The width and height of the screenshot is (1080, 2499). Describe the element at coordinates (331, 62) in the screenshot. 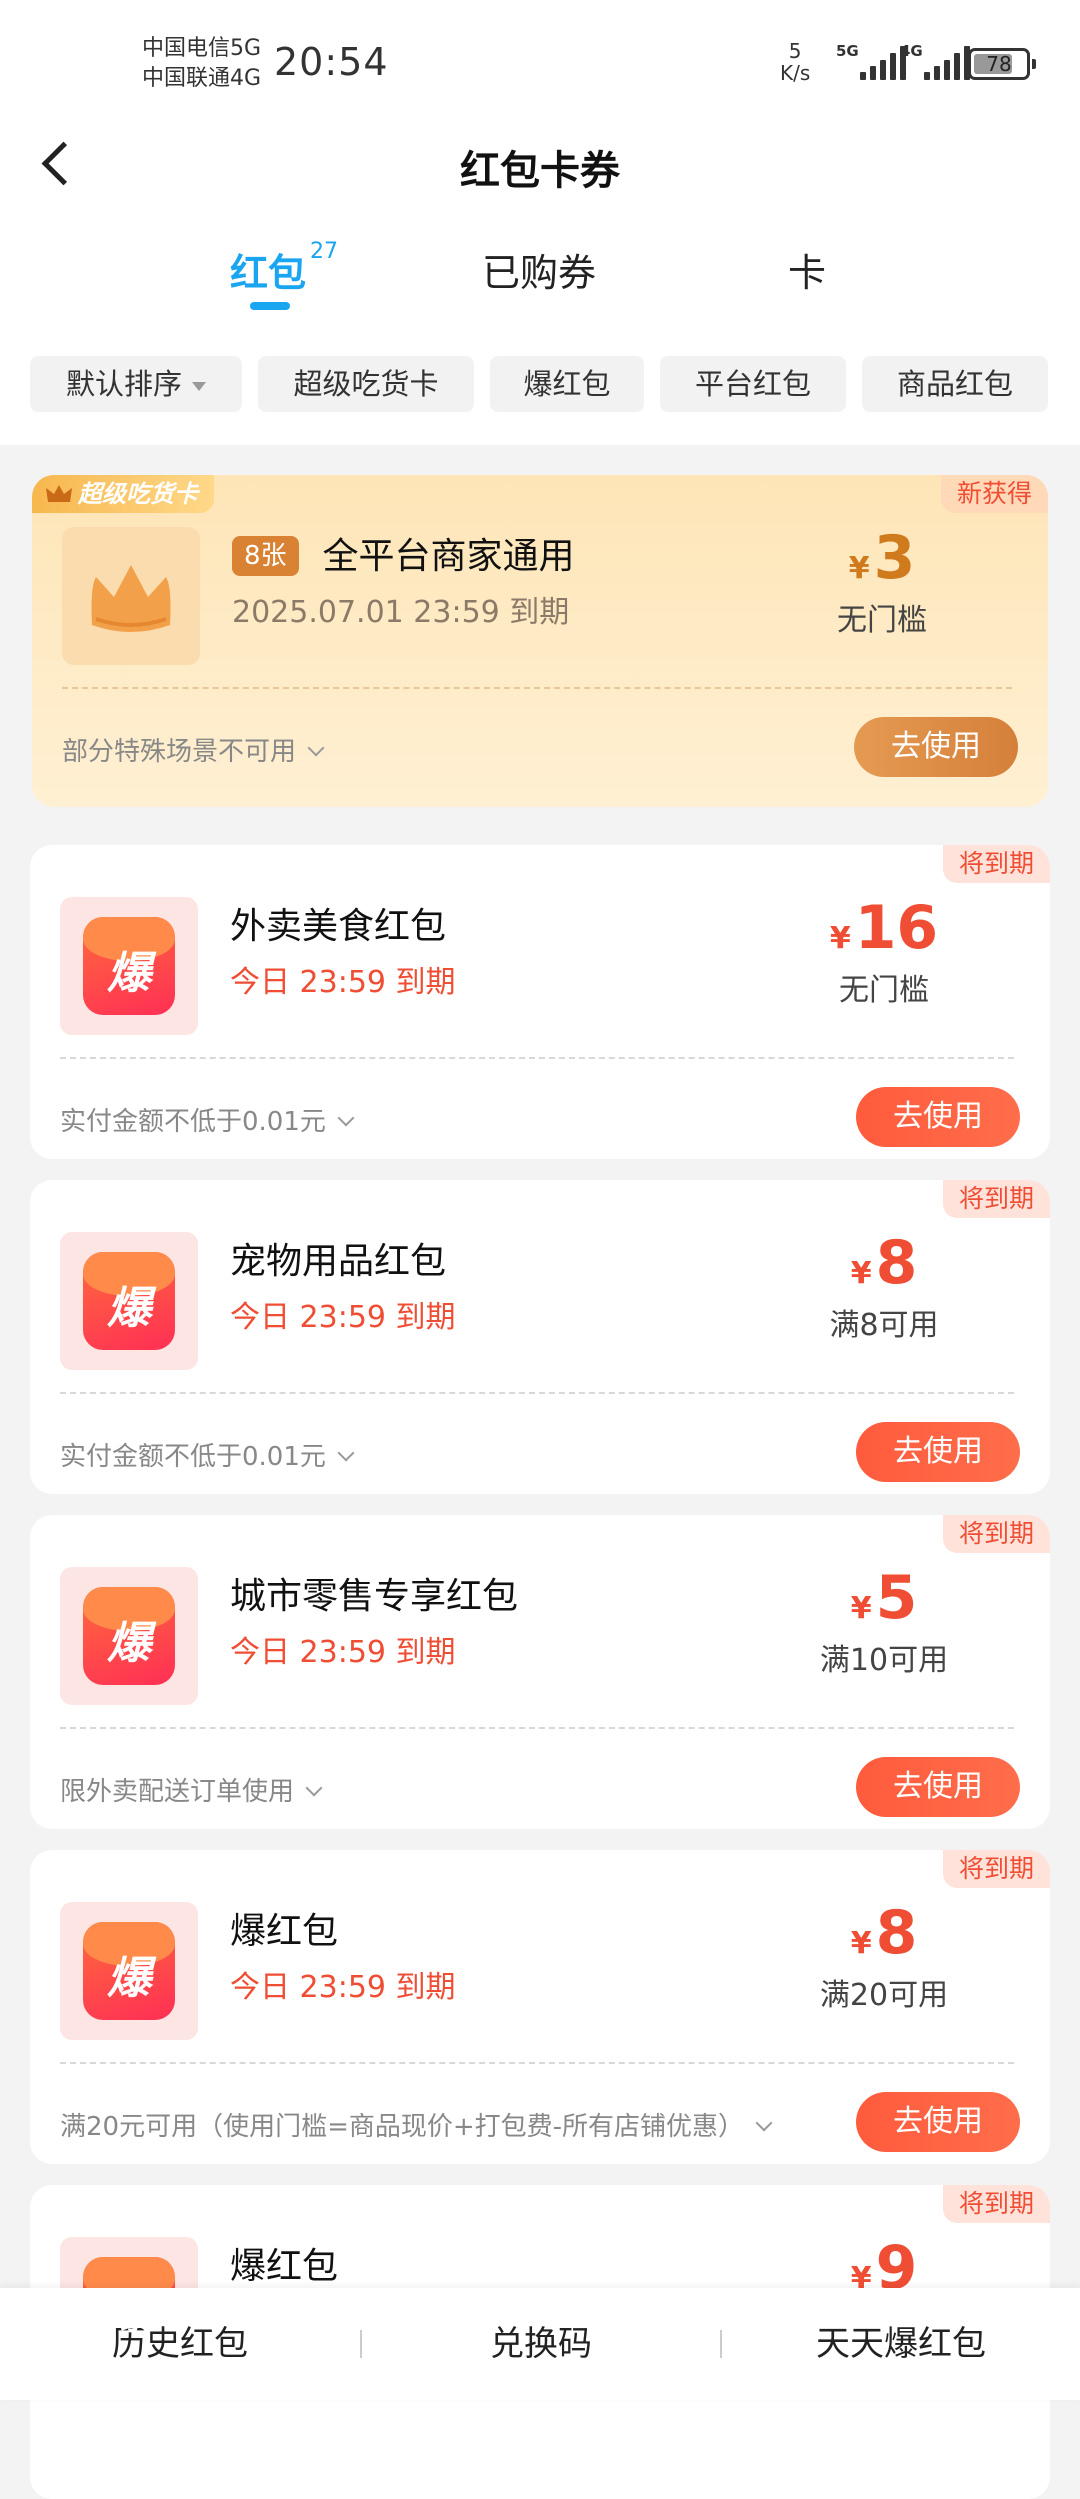

I see `status-time: 20:54` at that location.